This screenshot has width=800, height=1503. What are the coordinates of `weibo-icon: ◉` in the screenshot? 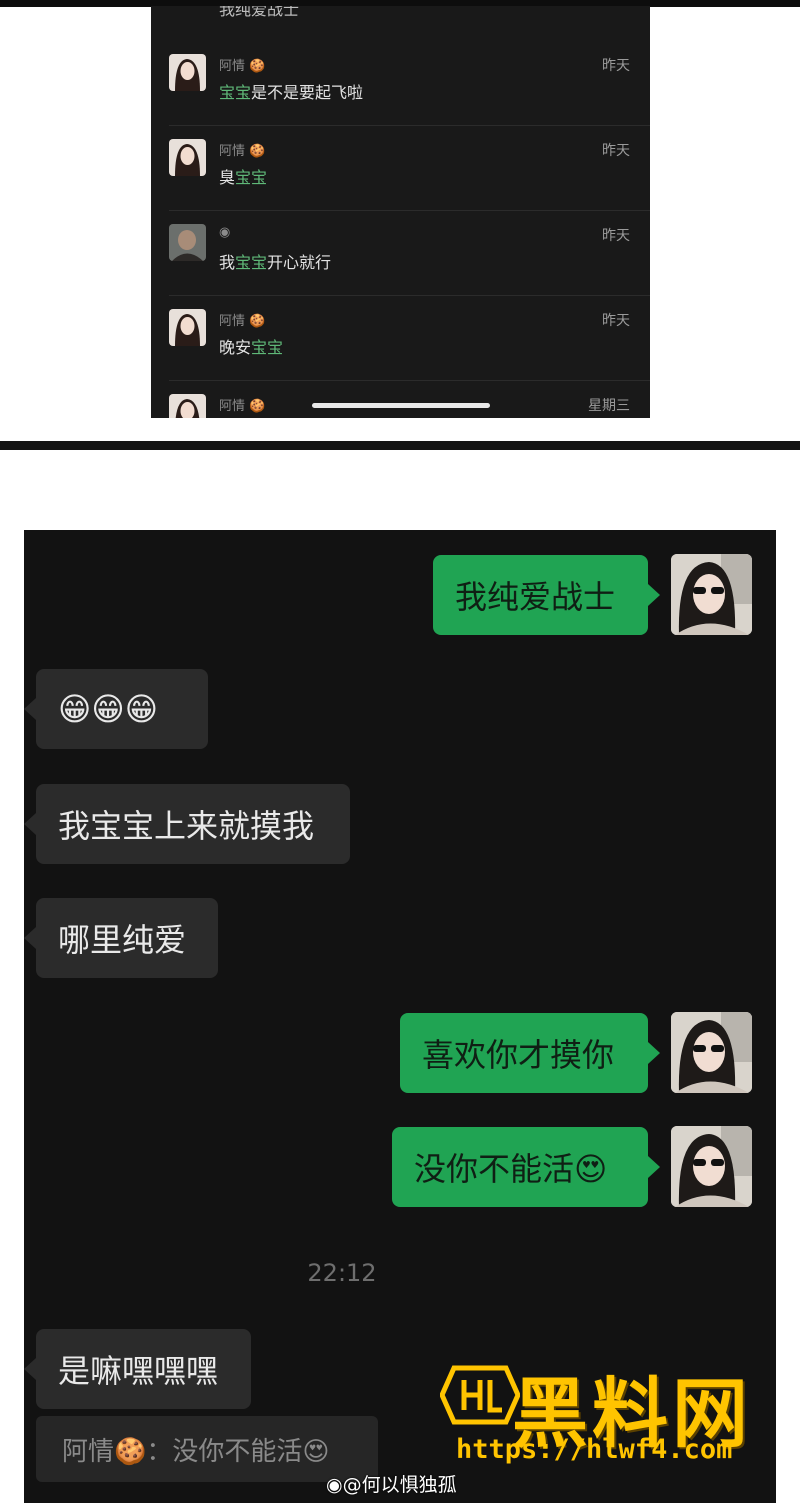 It's located at (334, 1485).